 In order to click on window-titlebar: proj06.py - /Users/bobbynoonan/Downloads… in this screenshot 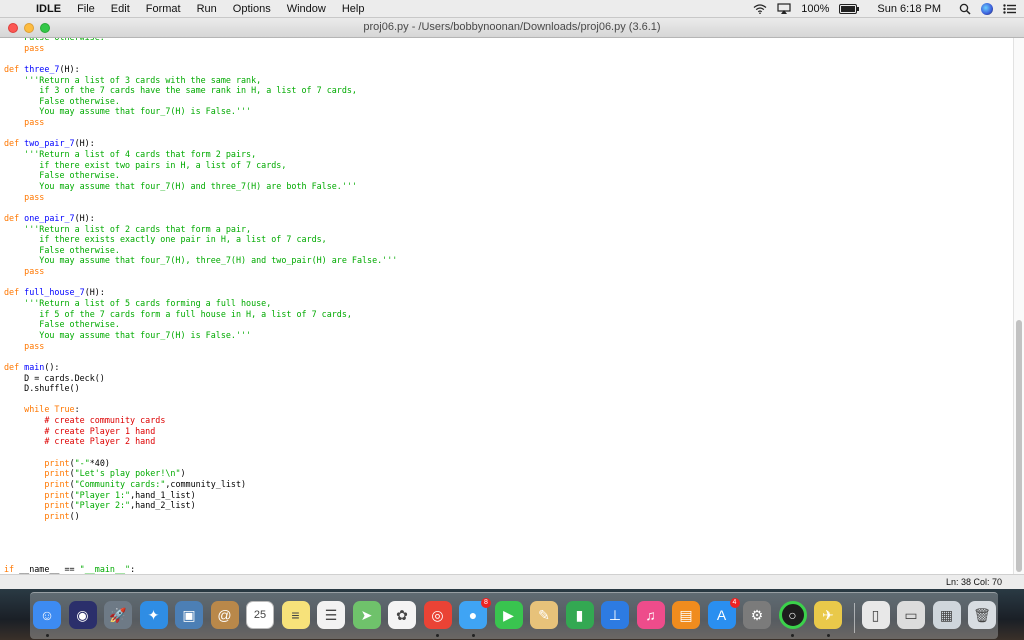, I will do `click(512, 28)`.